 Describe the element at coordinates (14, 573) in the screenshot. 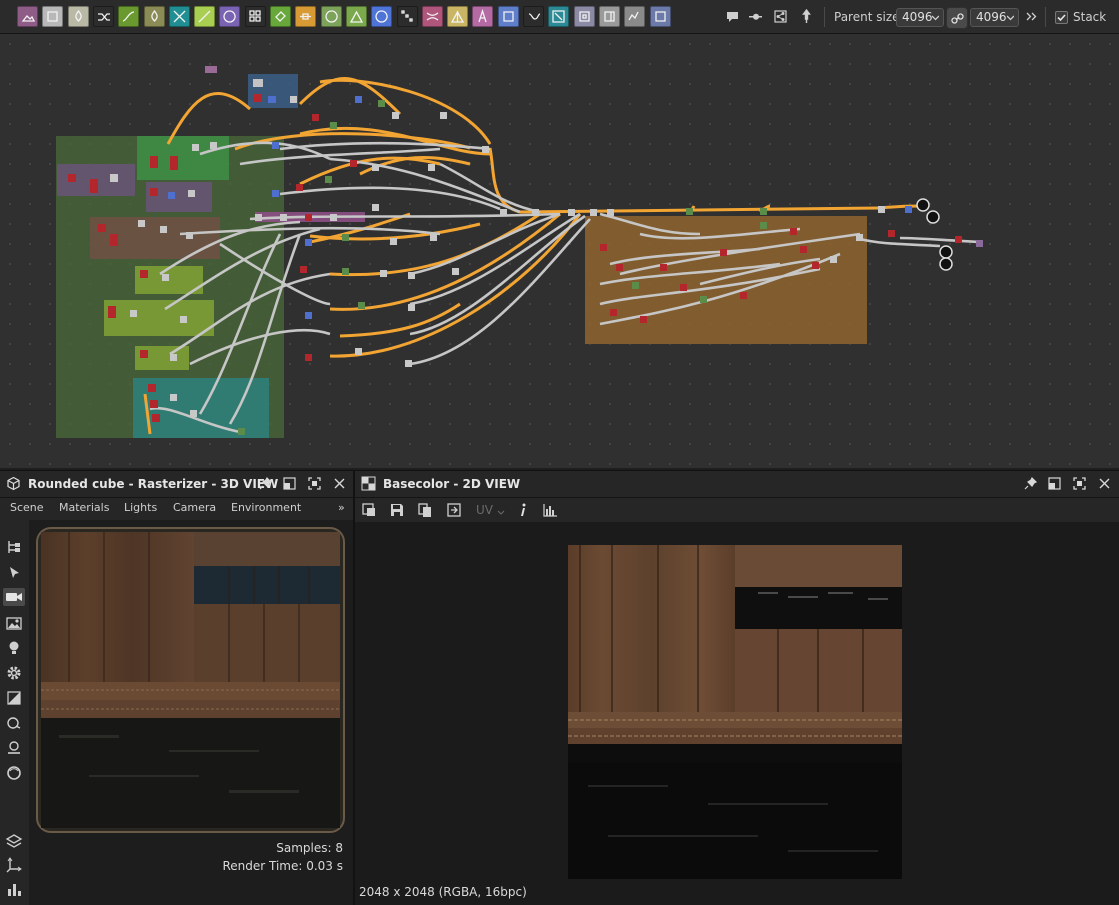

I see `pointer-icon` at that location.